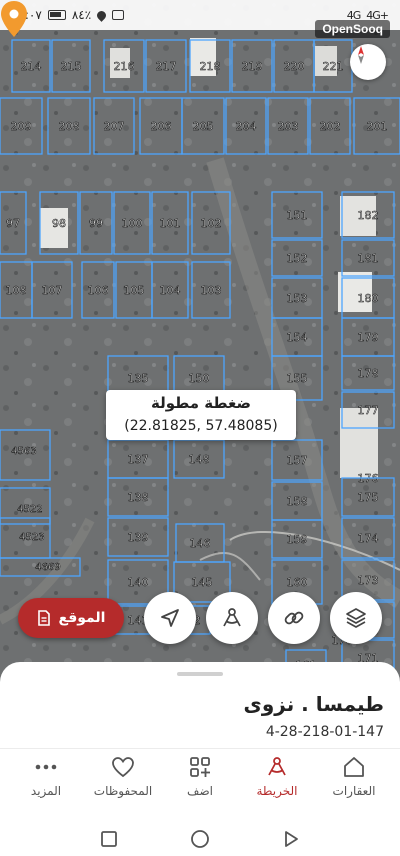 The height and width of the screenshot is (856, 400). I want to click on parcel-label: 216, so click(124, 66).